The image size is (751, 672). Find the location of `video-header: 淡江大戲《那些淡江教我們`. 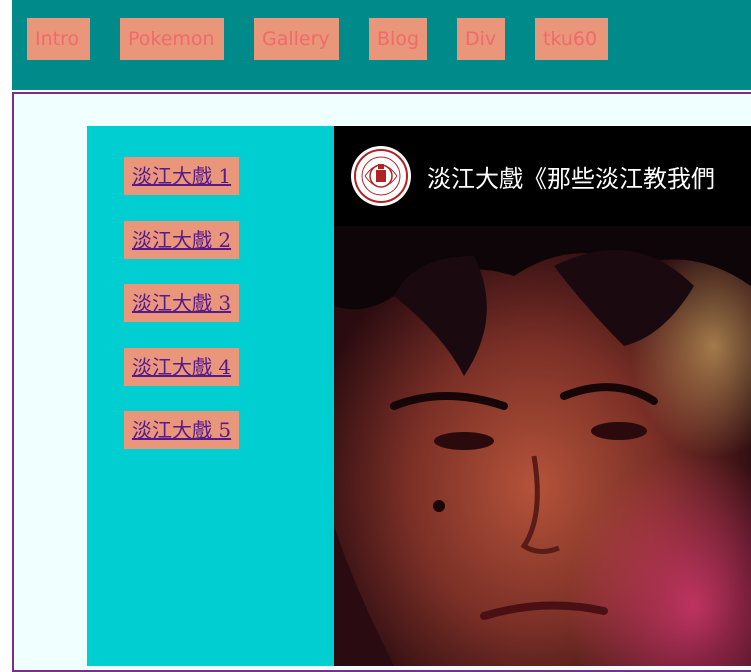

video-header: 淡江大戲《那些淡江教我們 is located at coordinates (542, 176).